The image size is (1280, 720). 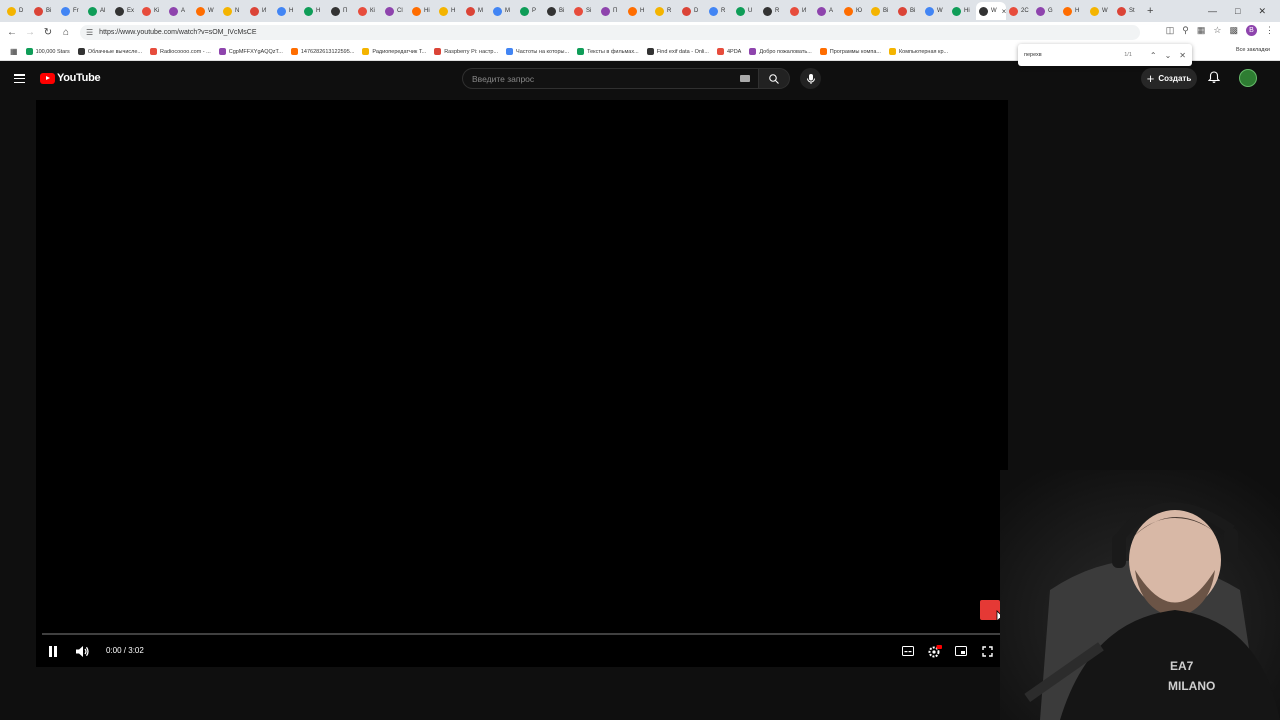 What do you see at coordinates (66, 32) in the screenshot?
I see `home-icon: ⌂` at bounding box center [66, 32].